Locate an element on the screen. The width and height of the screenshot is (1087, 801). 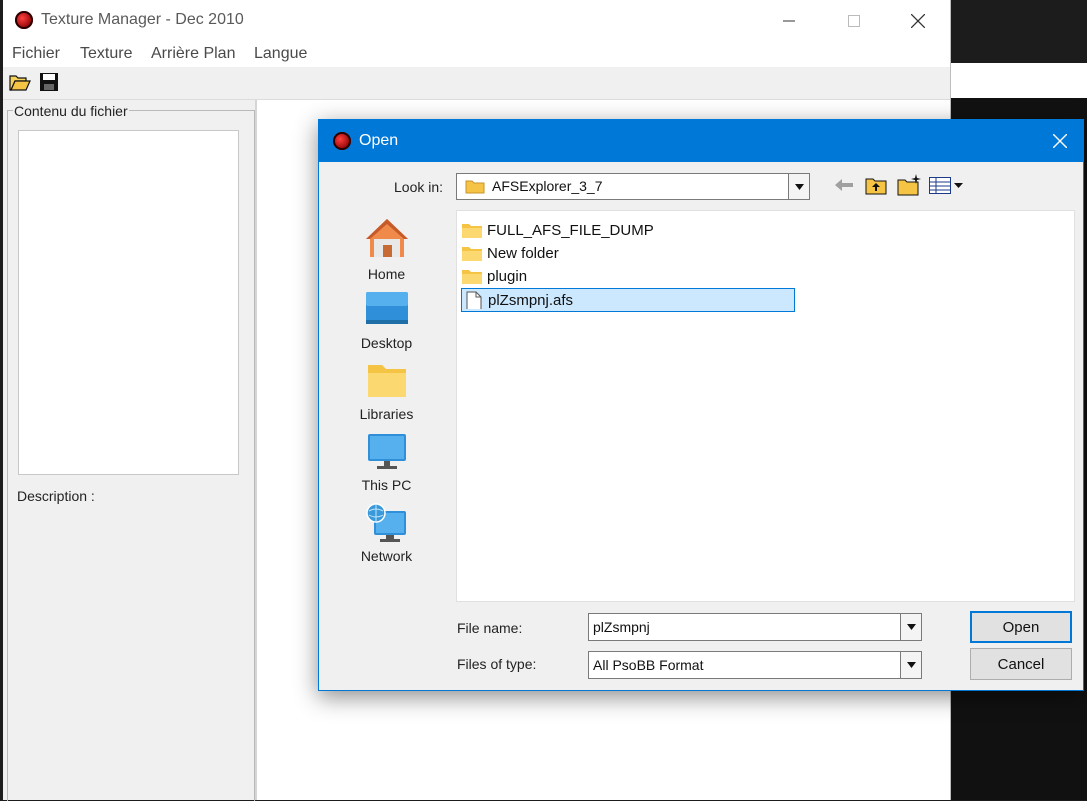
background-window-strip is located at coordinates (1018, 80).